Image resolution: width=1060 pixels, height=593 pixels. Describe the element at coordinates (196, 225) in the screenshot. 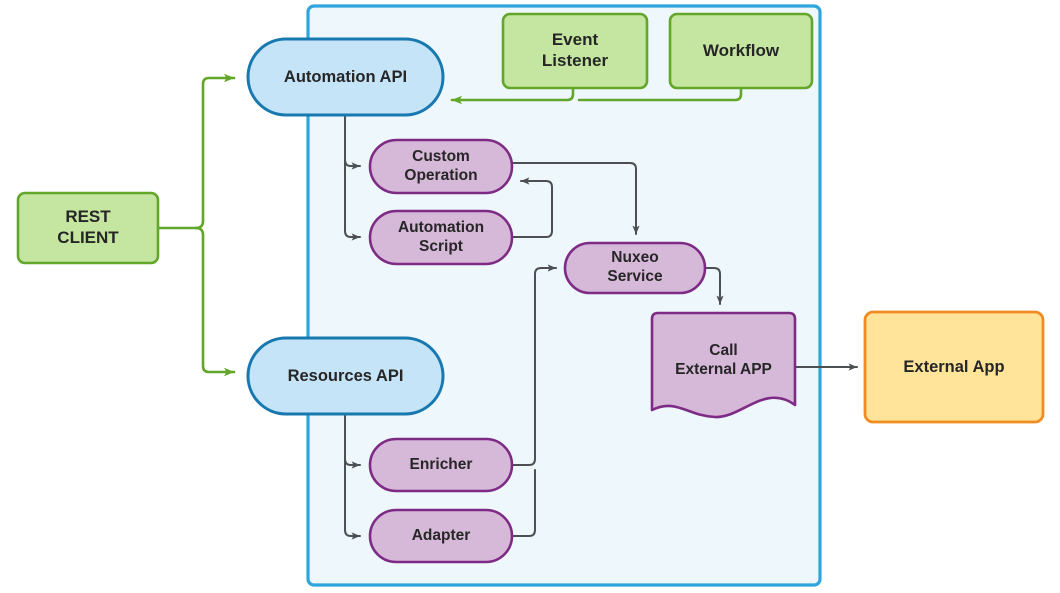

I see `edge-rest-client-to-apis` at that location.